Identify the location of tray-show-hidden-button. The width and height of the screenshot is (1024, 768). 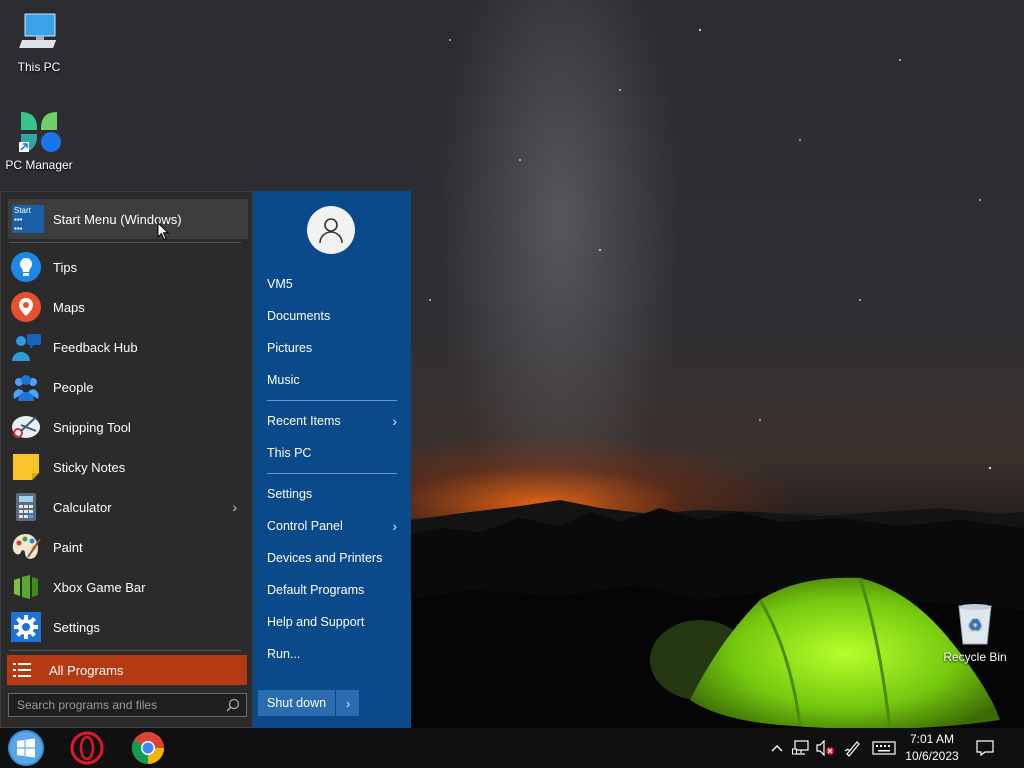
(777, 748).